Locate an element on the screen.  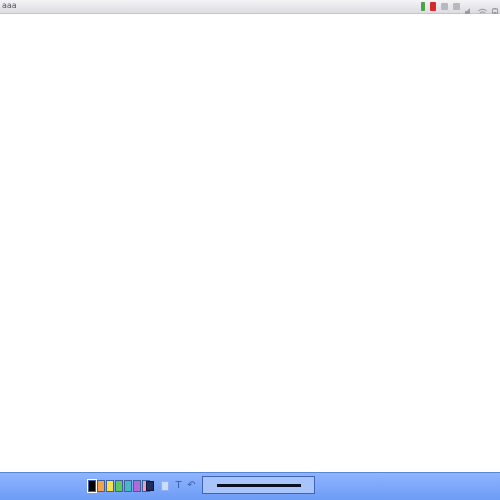
pen-icon is located at coordinates (149, 485).